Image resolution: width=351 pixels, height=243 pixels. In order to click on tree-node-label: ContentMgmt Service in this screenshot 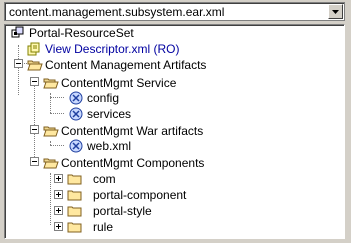, I will do `click(119, 83)`.